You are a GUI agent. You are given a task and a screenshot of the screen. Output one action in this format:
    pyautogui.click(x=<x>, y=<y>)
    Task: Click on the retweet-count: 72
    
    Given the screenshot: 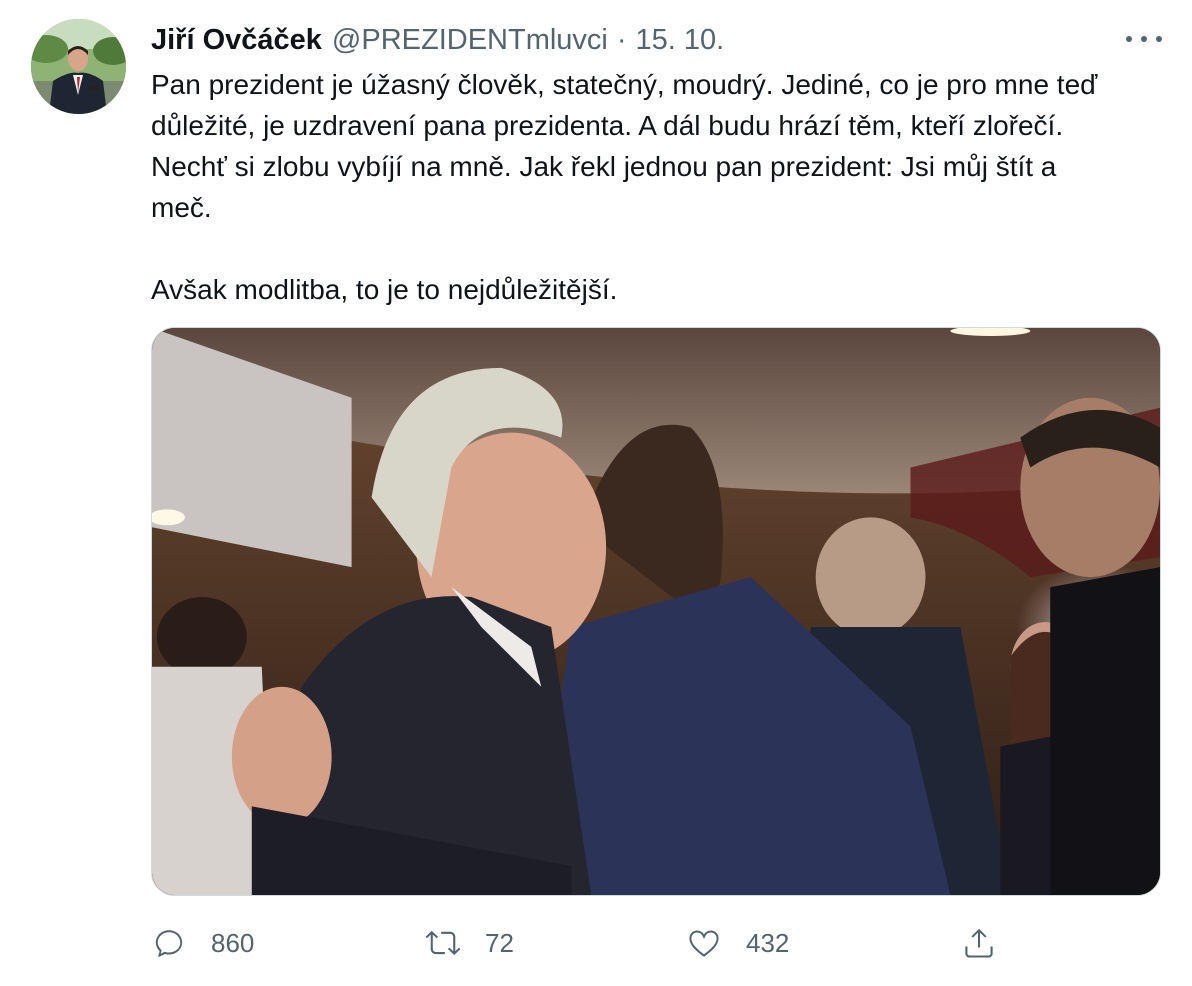 What is the action you would take?
    pyautogui.click(x=499, y=942)
    